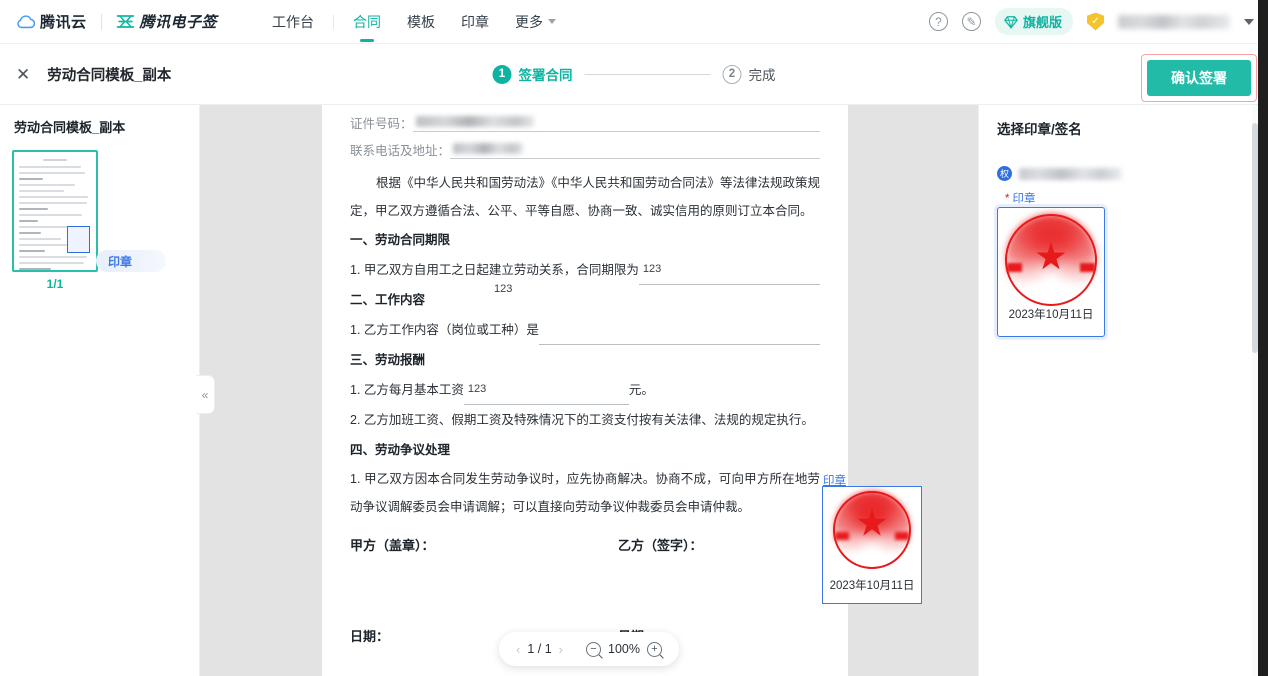 The height and width of the screenshot is (676, 1268). I want to click on tencent-esign-logo: 腾讯电子签, so click(167, 21).